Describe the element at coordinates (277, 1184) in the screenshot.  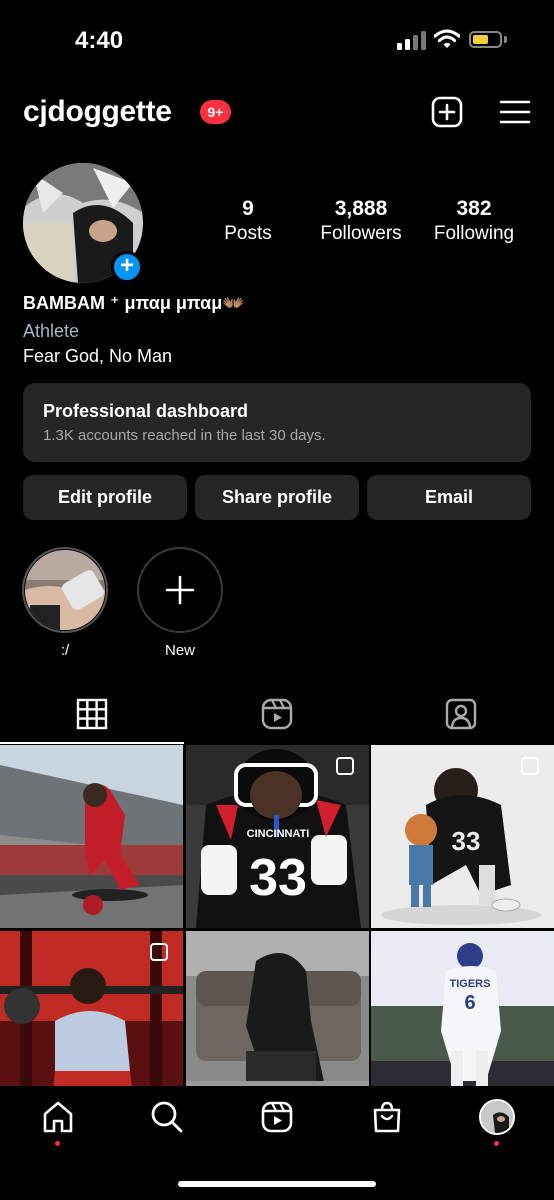
I see `home-indicator` at that location.